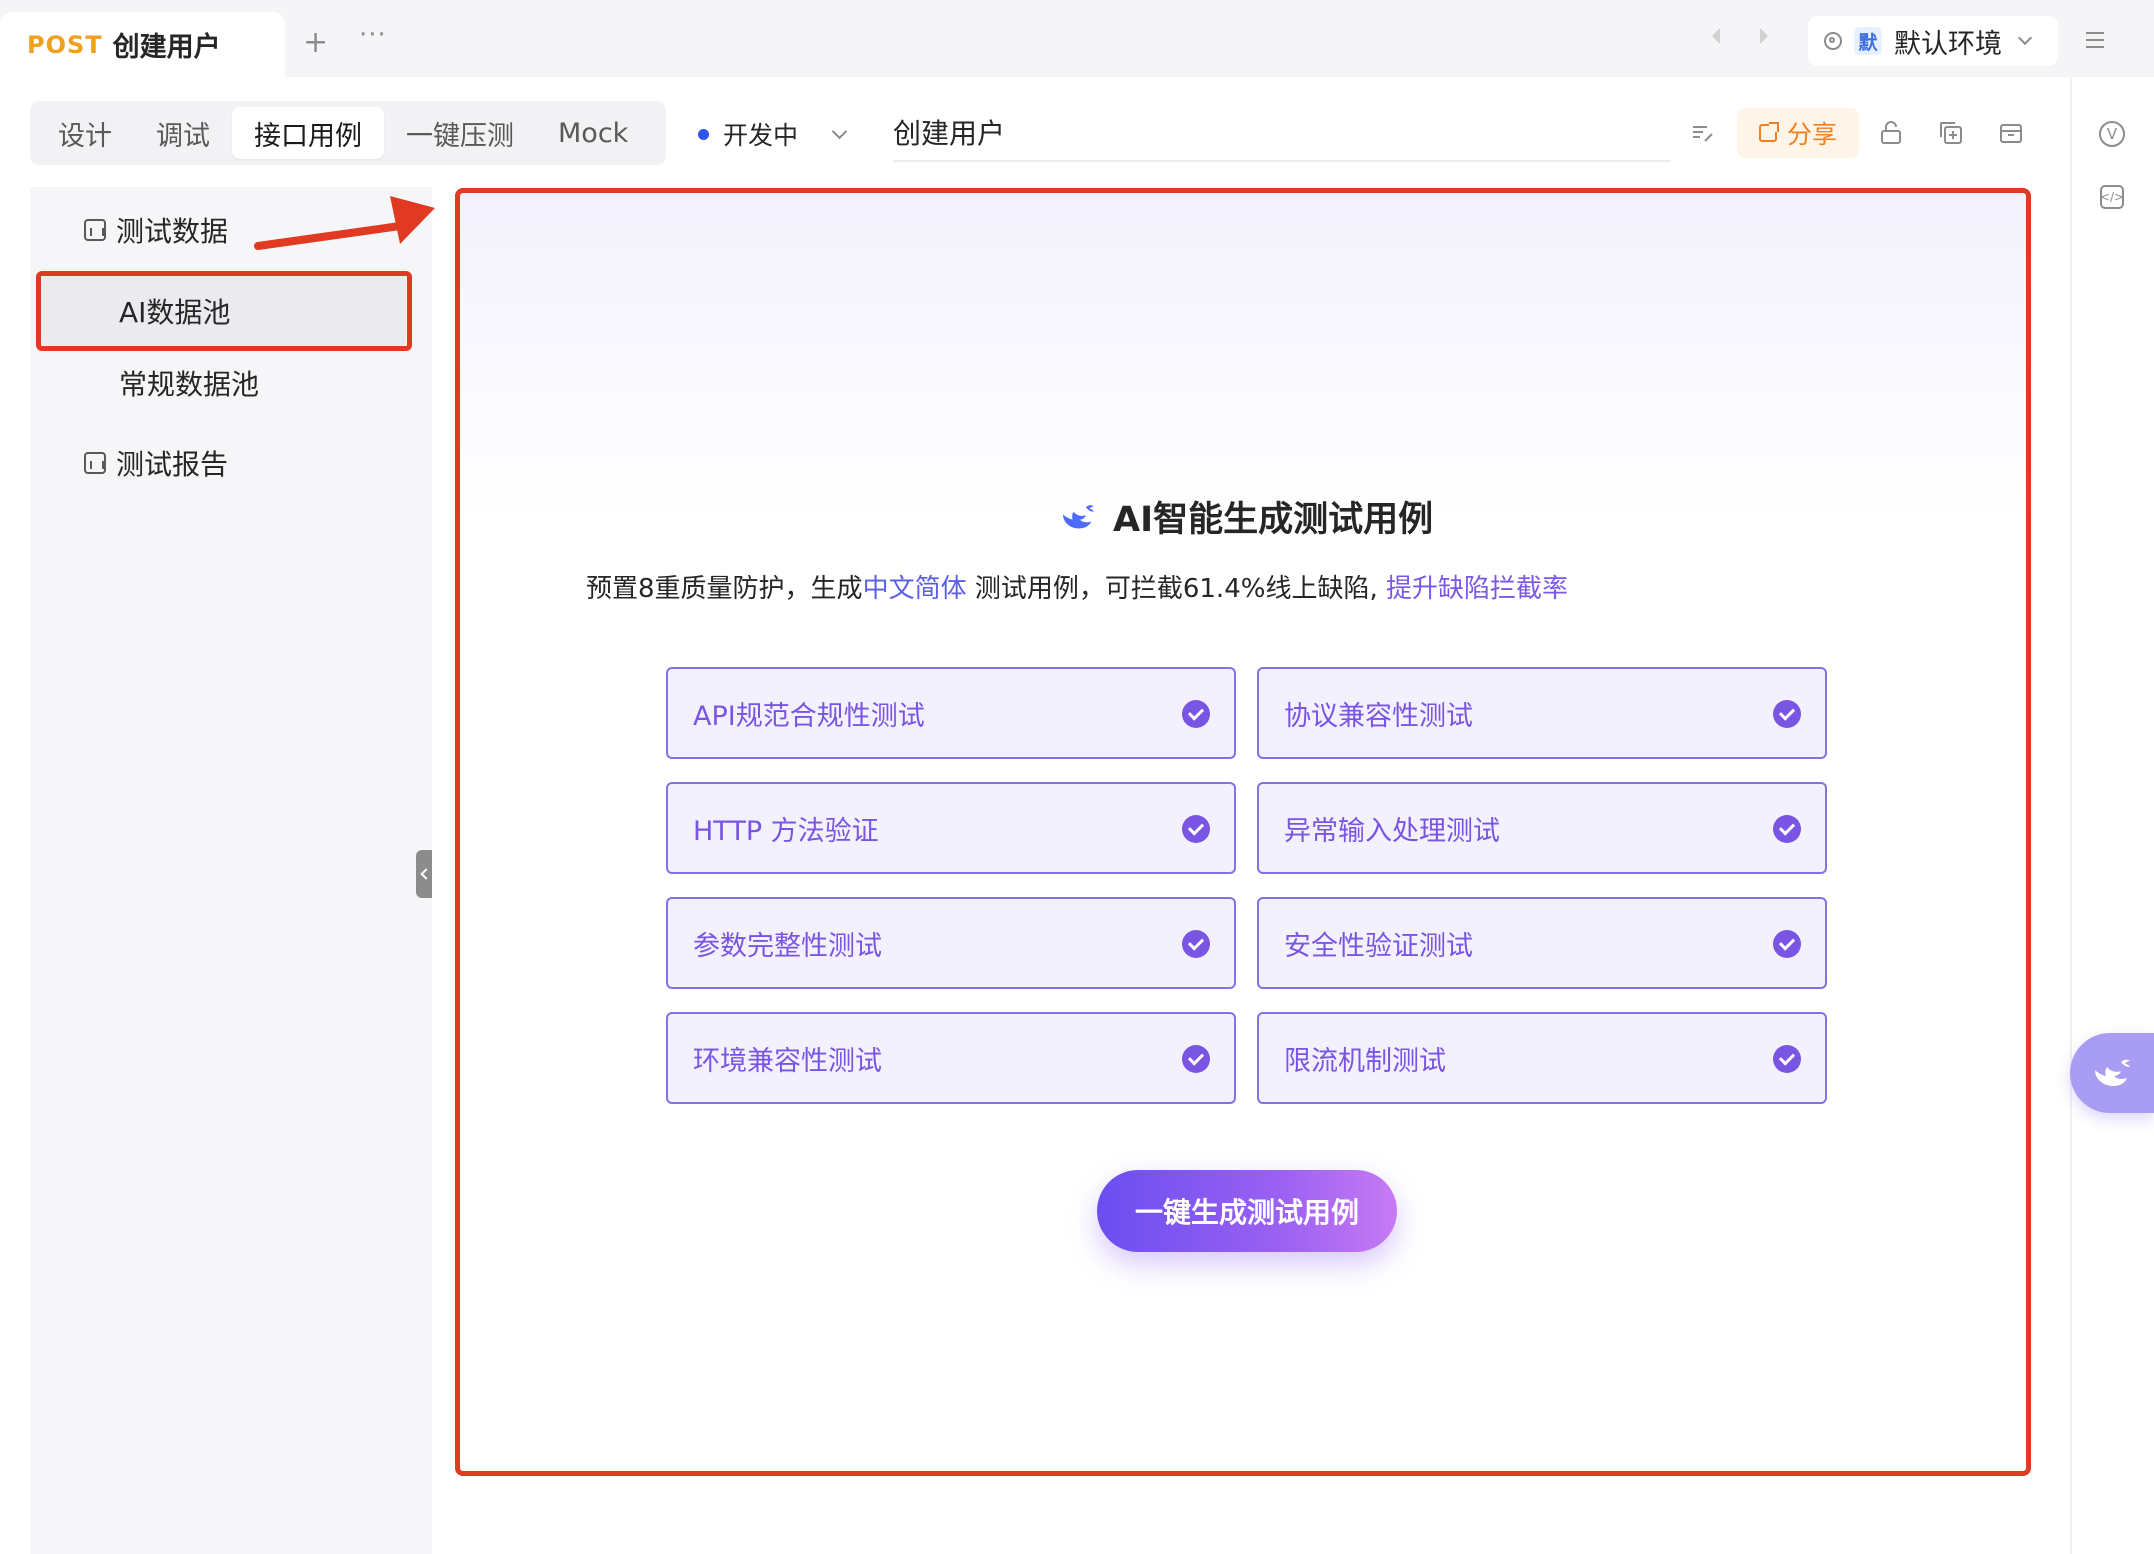 This screenshot has height=1554, width=2154. Describe the element at coordinates (1833, 41) in the screenshot. I see `environment-gear-icon` at that location.